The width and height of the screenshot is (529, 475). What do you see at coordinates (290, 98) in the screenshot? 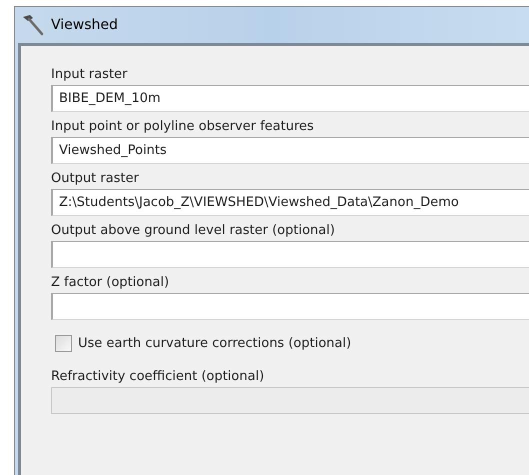
I see `input-field: BIBE_DEM_10m` at bounding box center [290, 98].